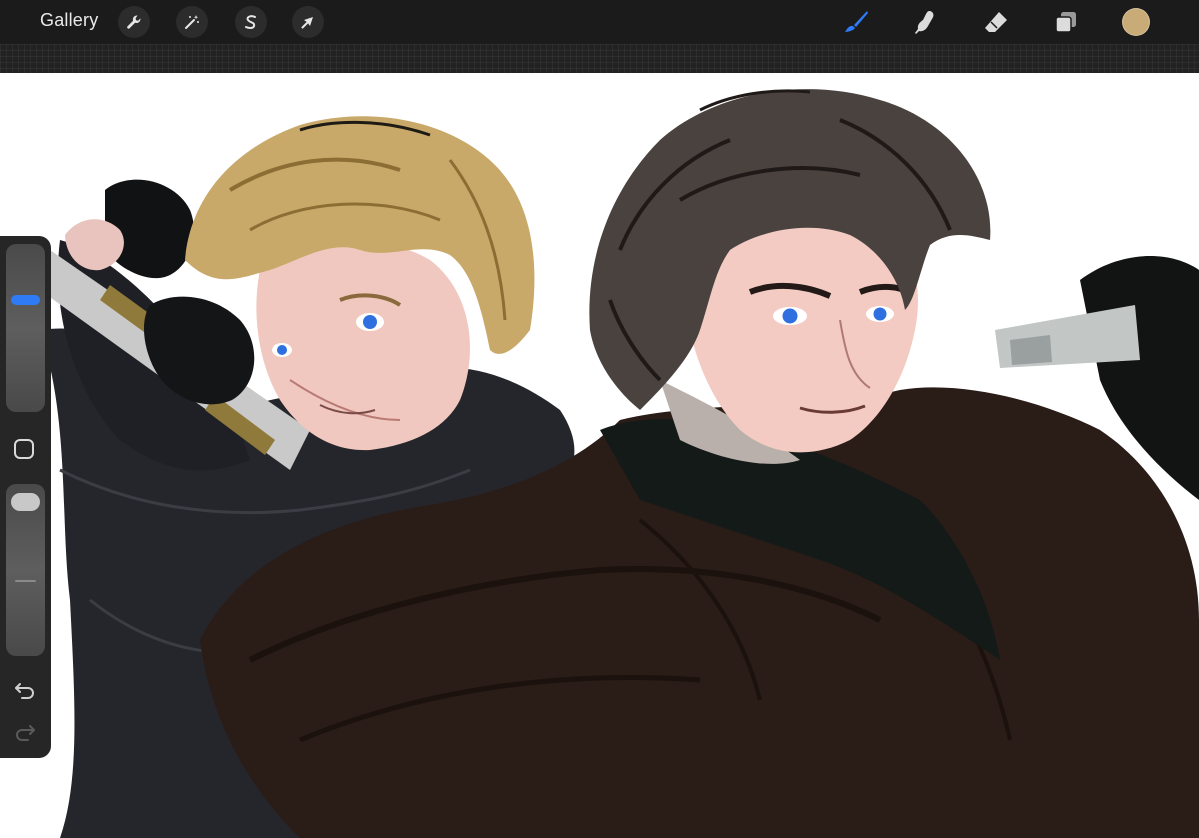 The height and width of the screenshot is (838, 1199). Describe the element at coordinates (134, 22) in the screenshot. I see `wrench-icon` at that location.